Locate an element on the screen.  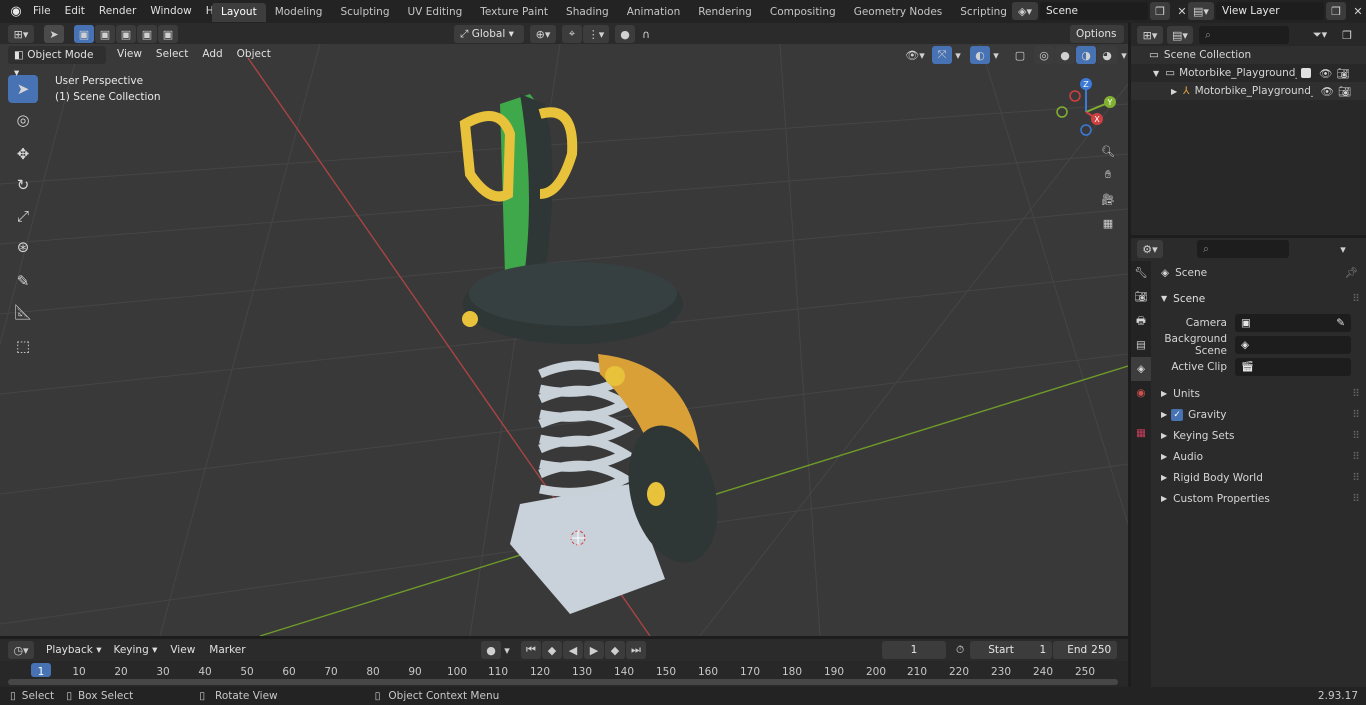
collapse-arrow-icon: ▶ is located at coordinates (1174, 91).